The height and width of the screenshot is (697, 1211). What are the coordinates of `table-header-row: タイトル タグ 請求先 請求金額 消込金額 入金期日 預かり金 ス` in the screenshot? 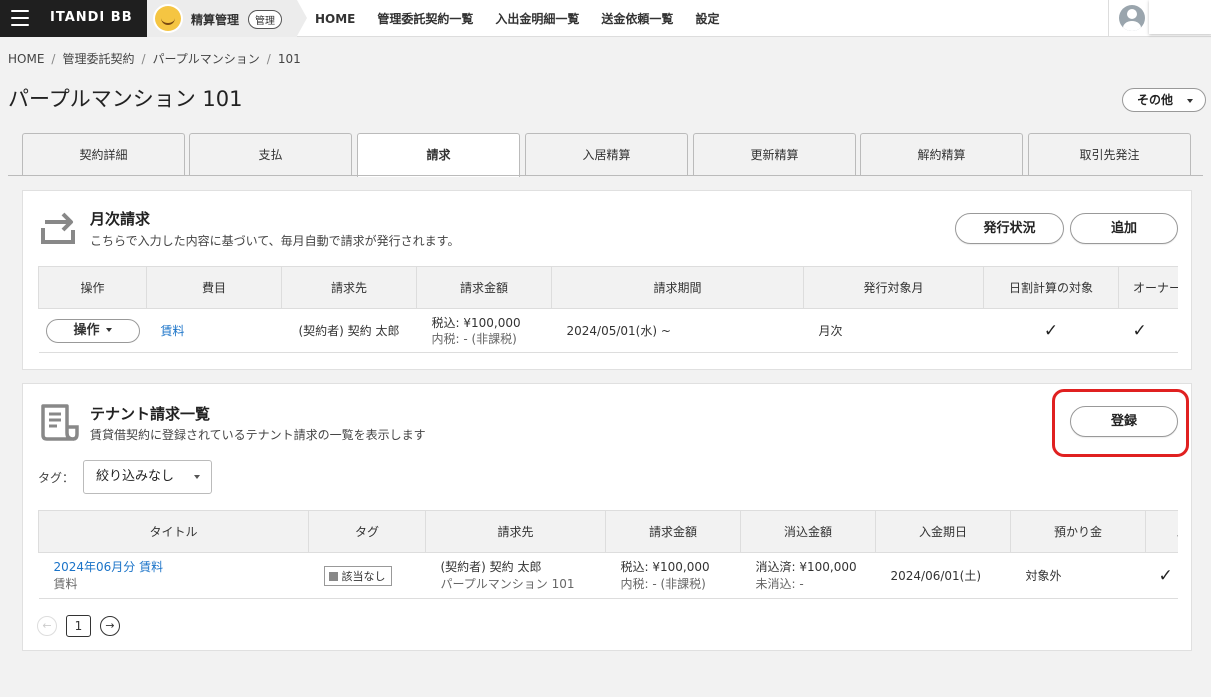 It's located at (608, 531).